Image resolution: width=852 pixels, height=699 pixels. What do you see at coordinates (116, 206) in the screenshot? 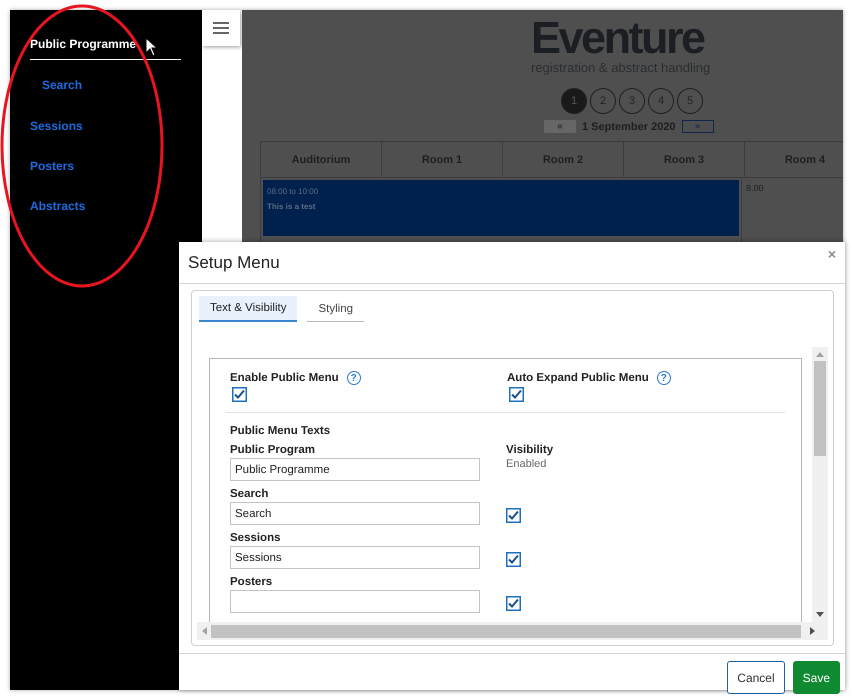
I see `sidebar-item: Abstracts` at bounding box center [116, 206].